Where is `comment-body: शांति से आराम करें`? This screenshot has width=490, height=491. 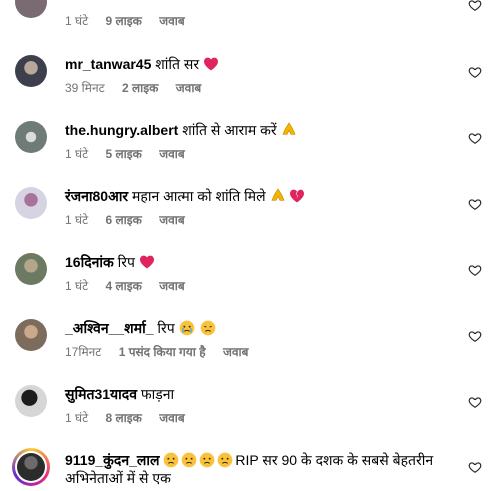 comment-body: शांति से आराम करें is located at coordinates (229, 130).